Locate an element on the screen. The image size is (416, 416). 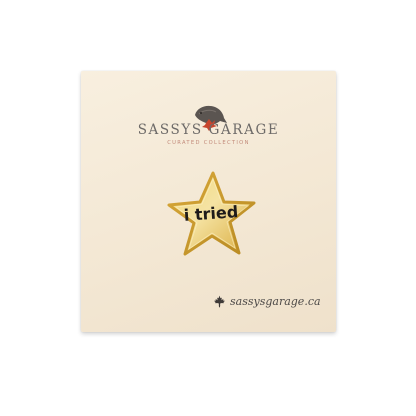
maple-leaf-icon is located at coordinates (219, 301).